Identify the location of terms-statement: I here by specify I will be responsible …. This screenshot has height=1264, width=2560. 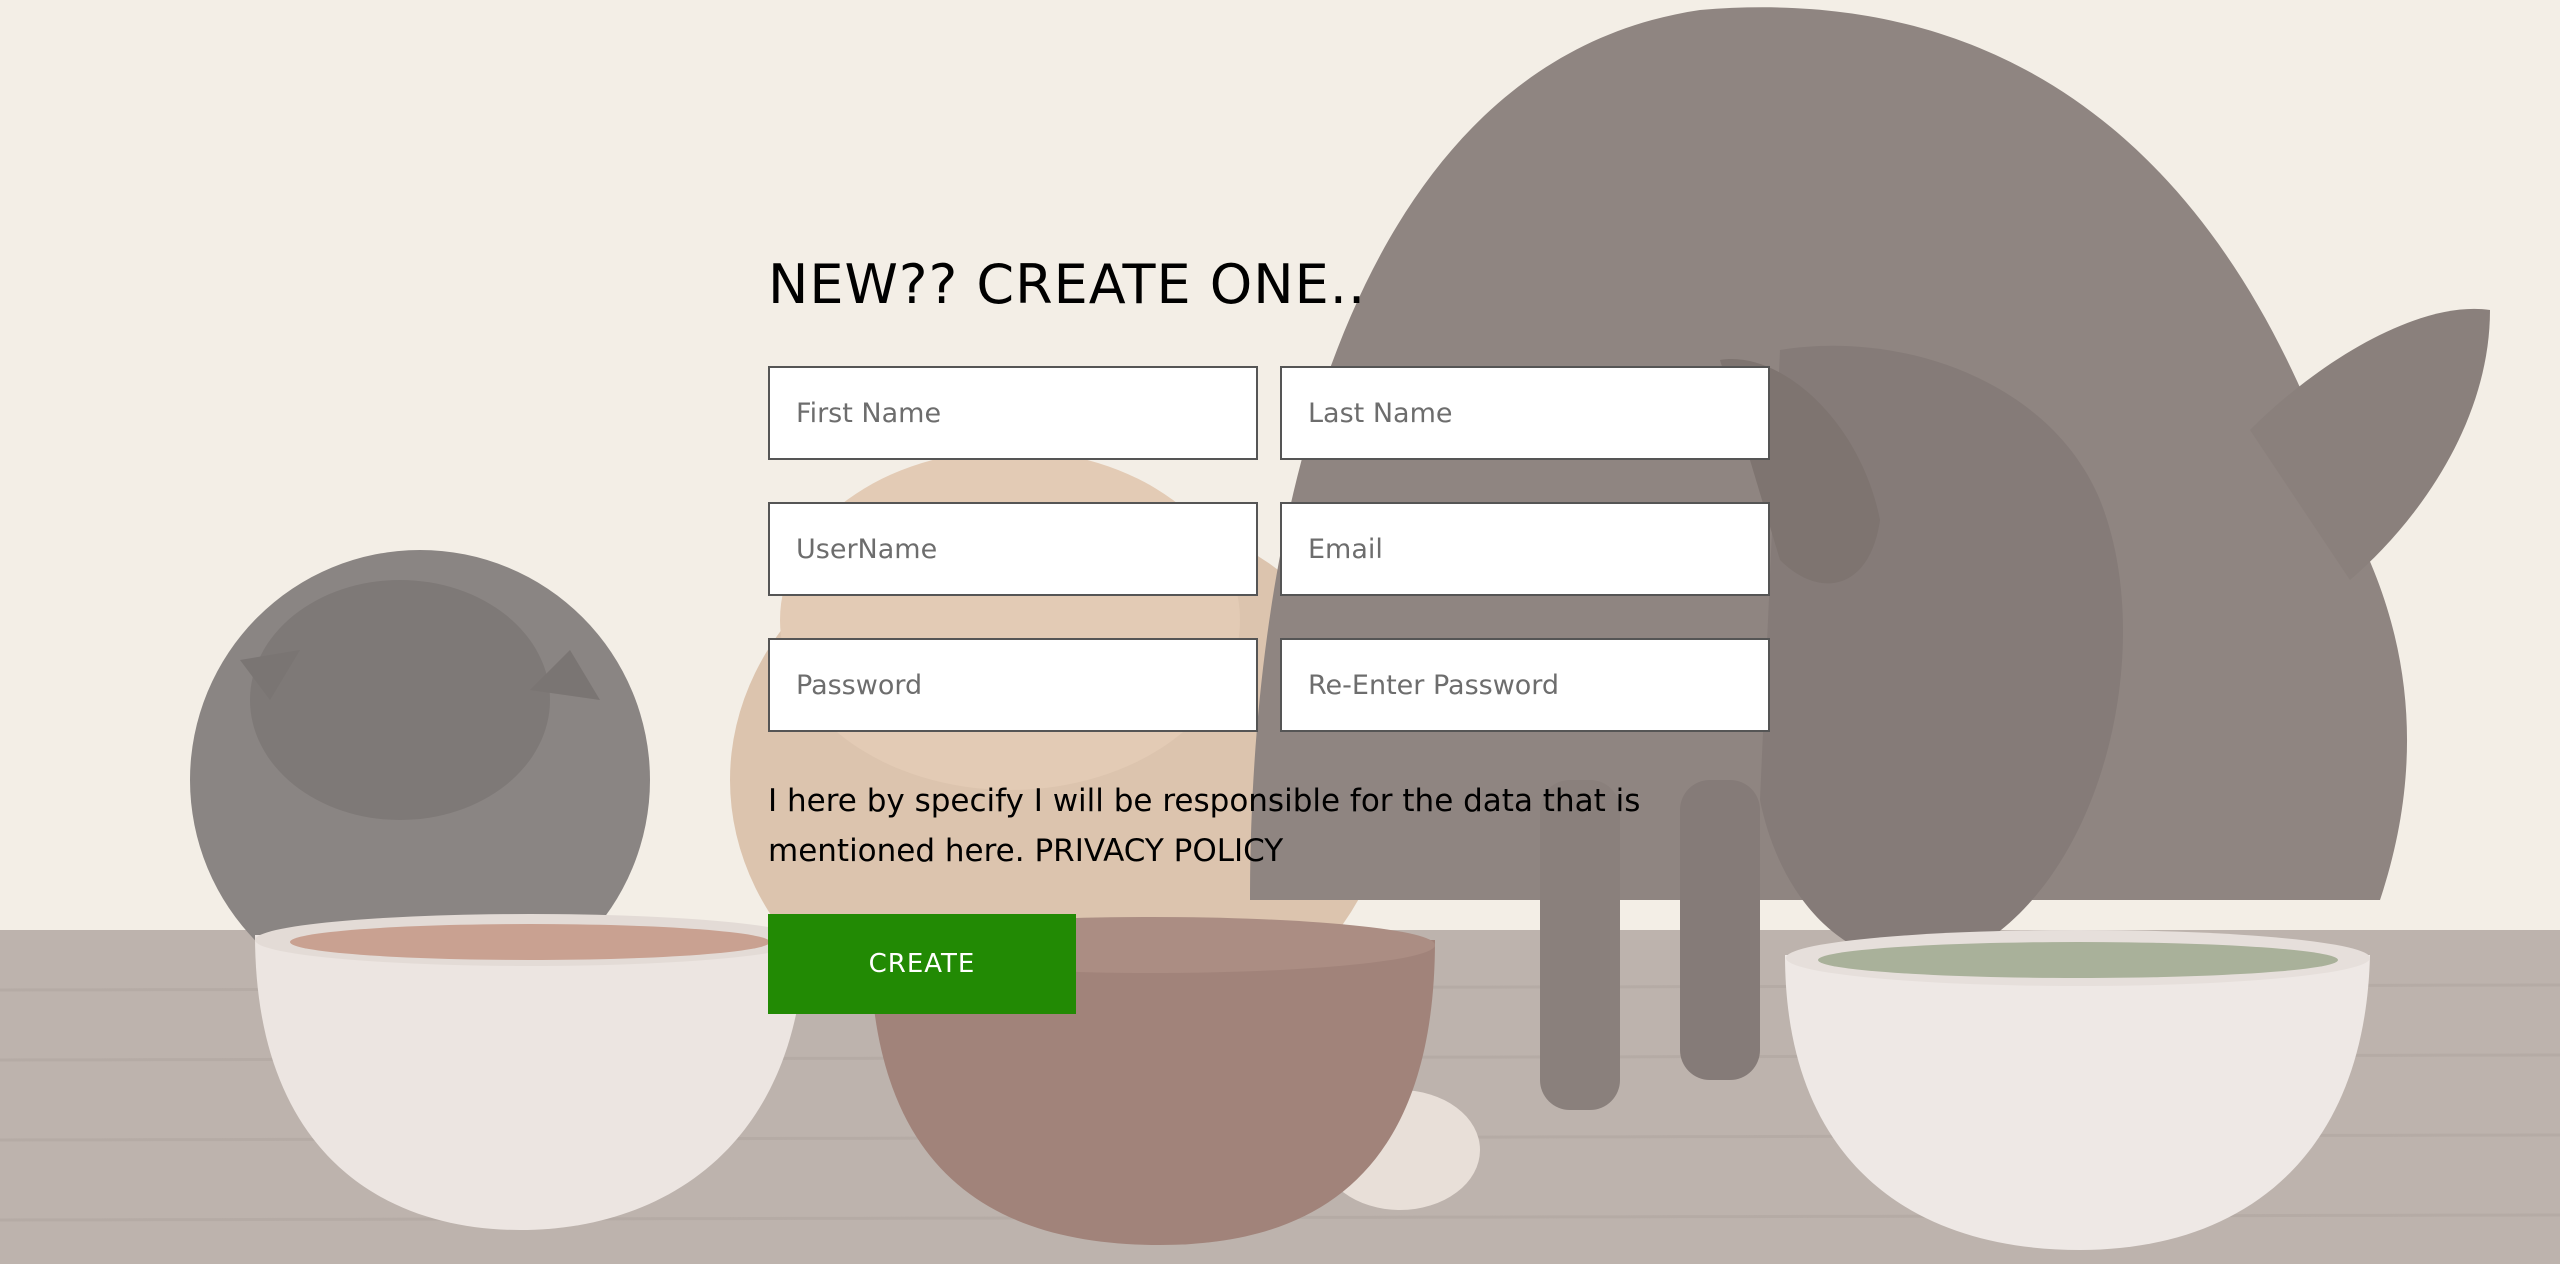
(1270, 826).